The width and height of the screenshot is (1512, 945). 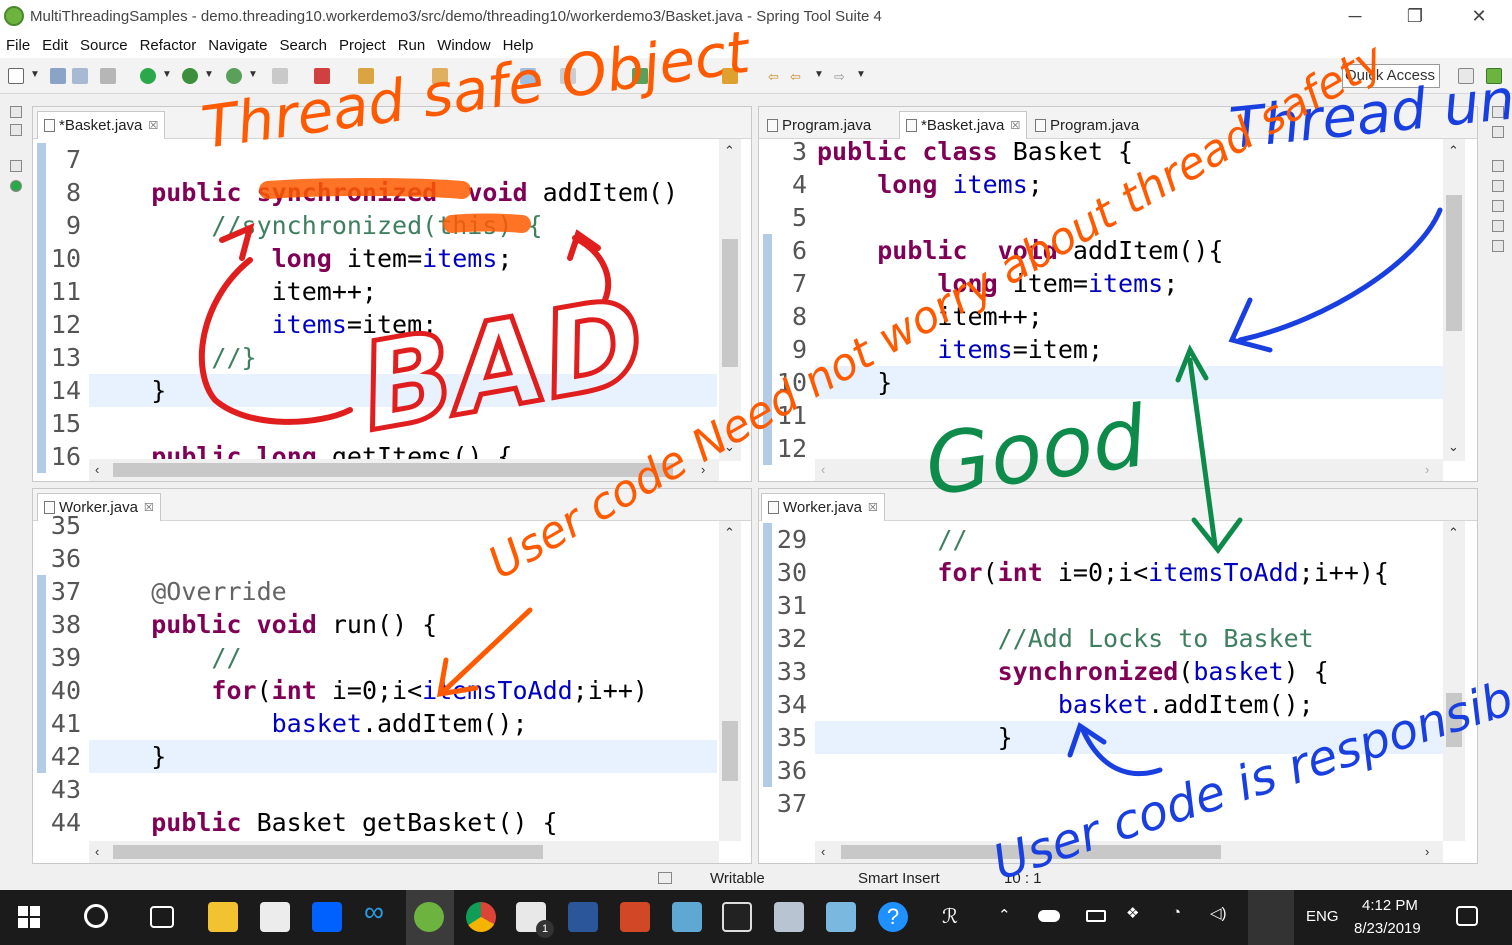 What do you see at coordinates (188, 591) in the screenshot?
I see `code-line: @Override` at bounding box center [188, 591].